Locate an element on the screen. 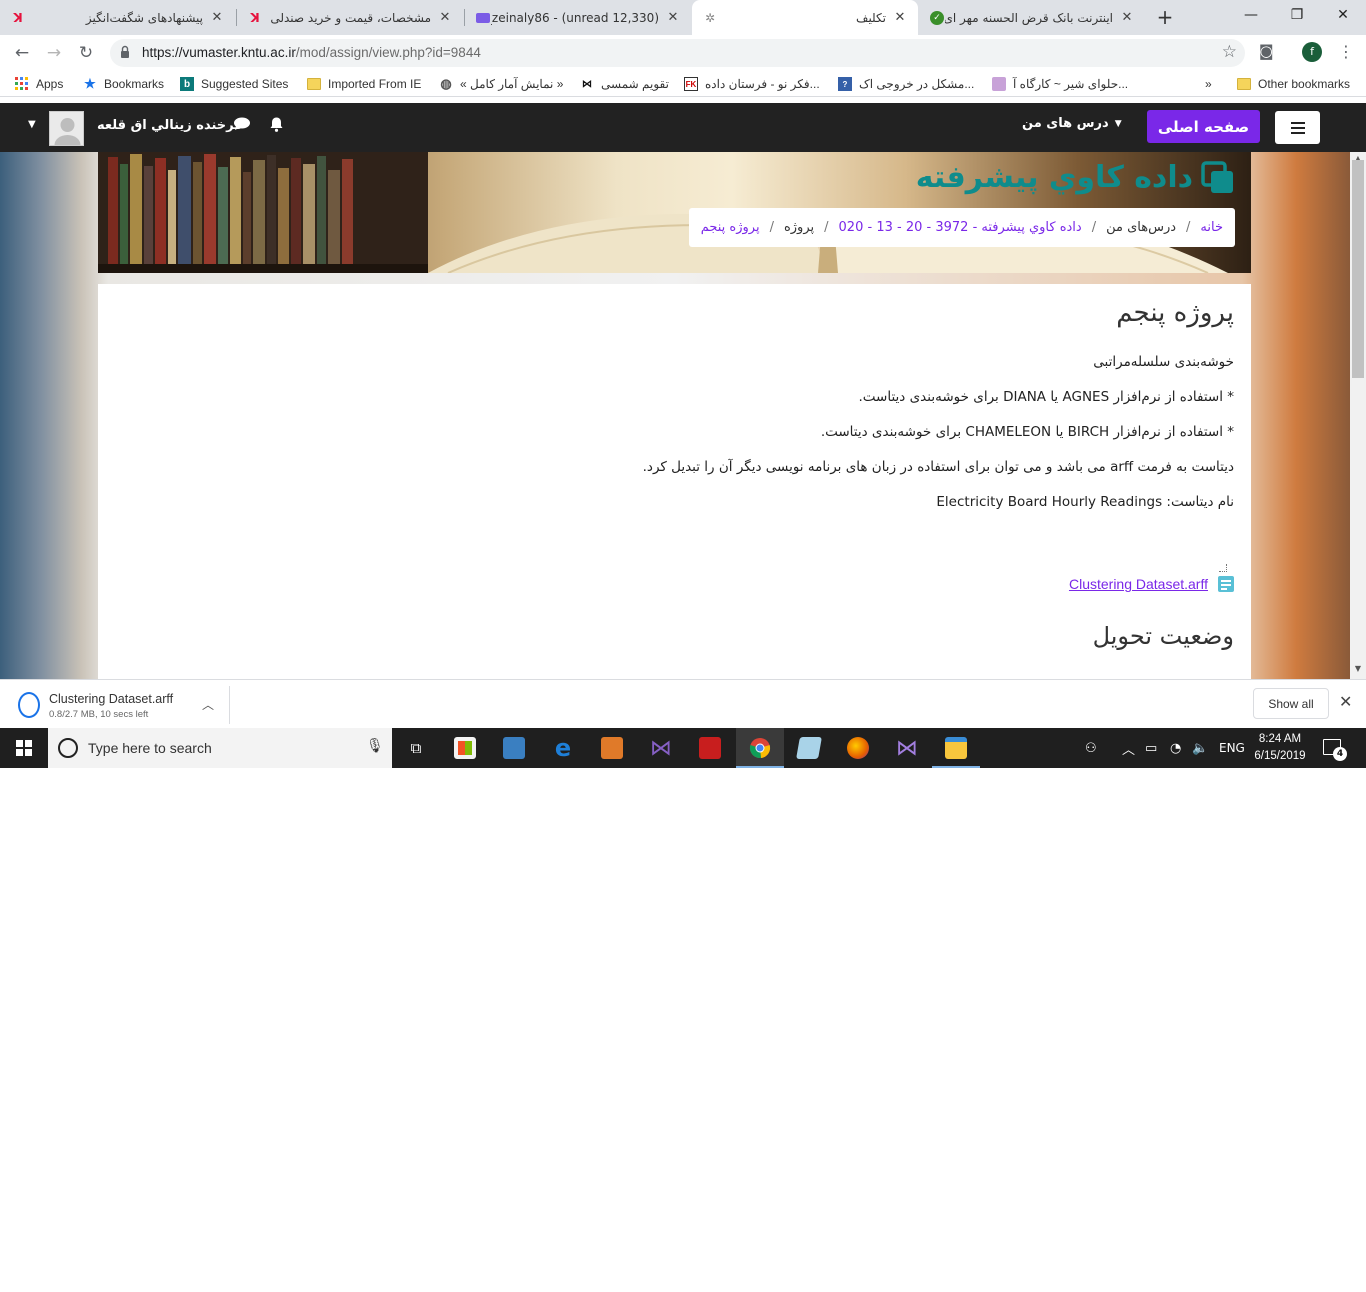 This screenshot has height=1292, width=1366. attachment-link: Clustering Dataset.arff is located at coordinates (1151, 584).